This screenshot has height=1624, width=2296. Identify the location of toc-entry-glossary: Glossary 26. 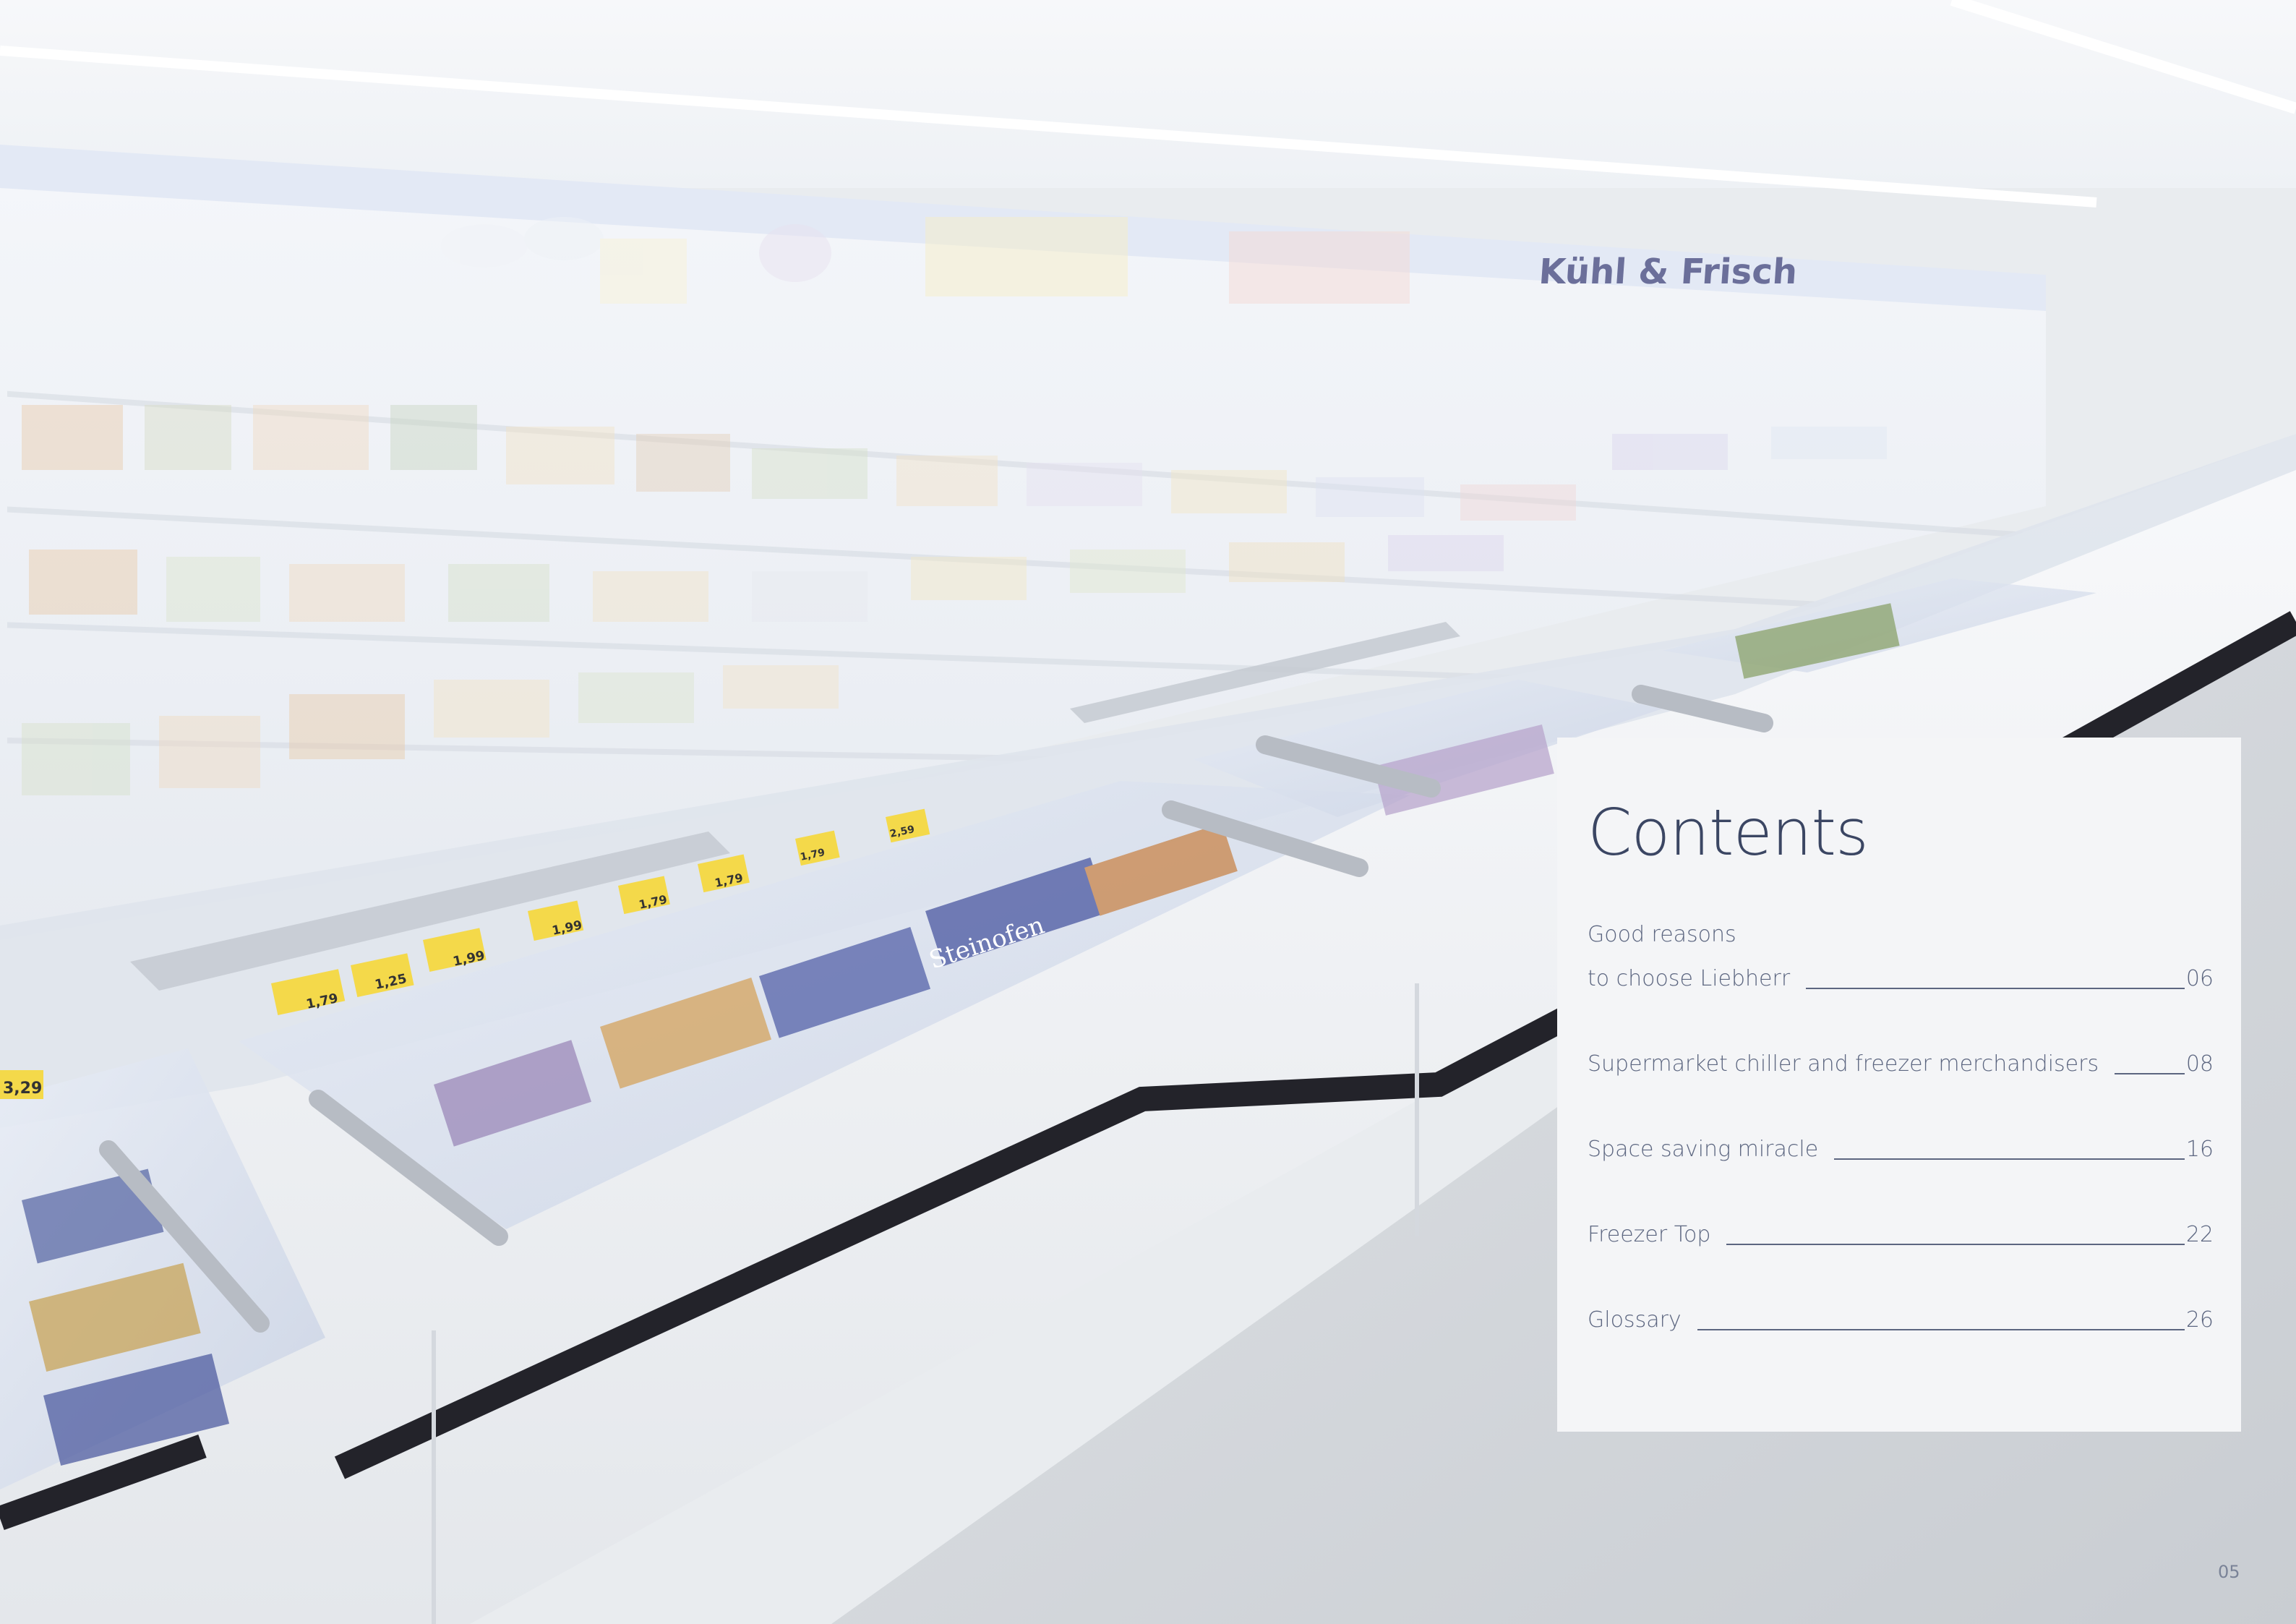
(1901, 1320).